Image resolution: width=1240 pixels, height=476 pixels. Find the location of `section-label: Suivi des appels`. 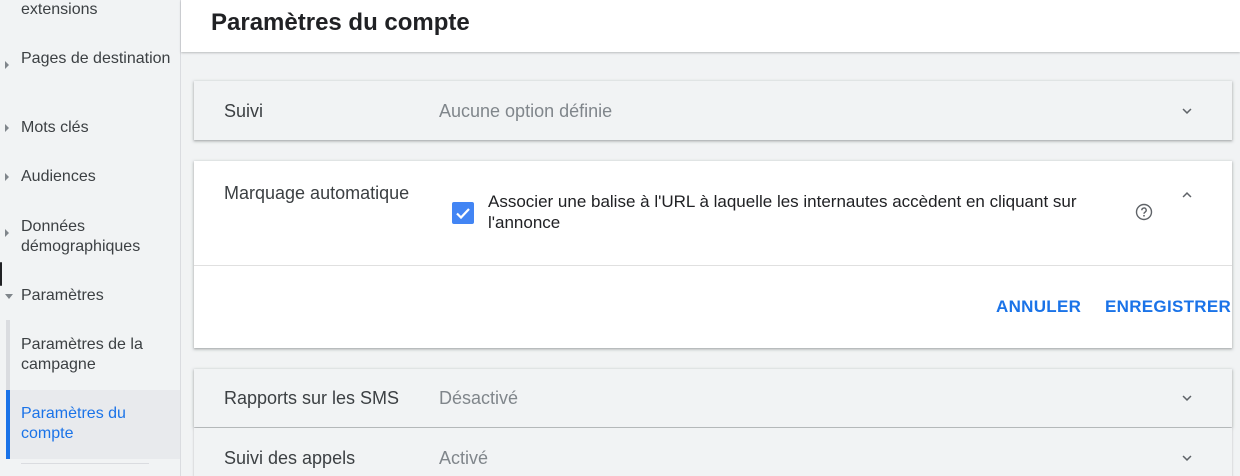

section-label: Suivi des appels is located at coordinates (290, 458).